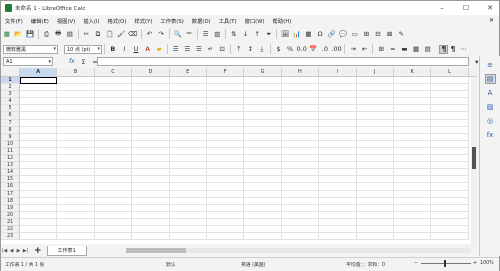 This screenshot has width=500, height=271. I want to click on sort-ascending-icon: ↓, so click(245, 34).